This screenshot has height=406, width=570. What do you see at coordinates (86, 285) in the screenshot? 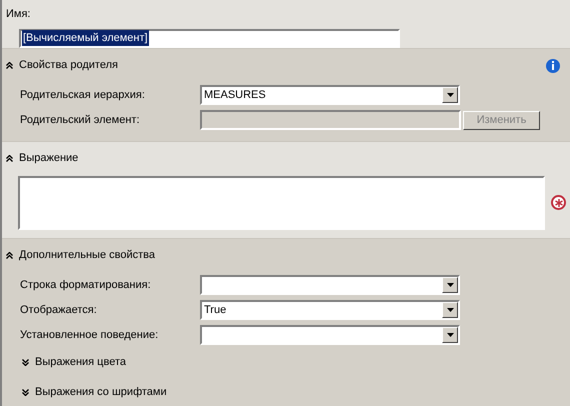
I see `field-label: Строка форматирования:` at bounding box center [86, 285].